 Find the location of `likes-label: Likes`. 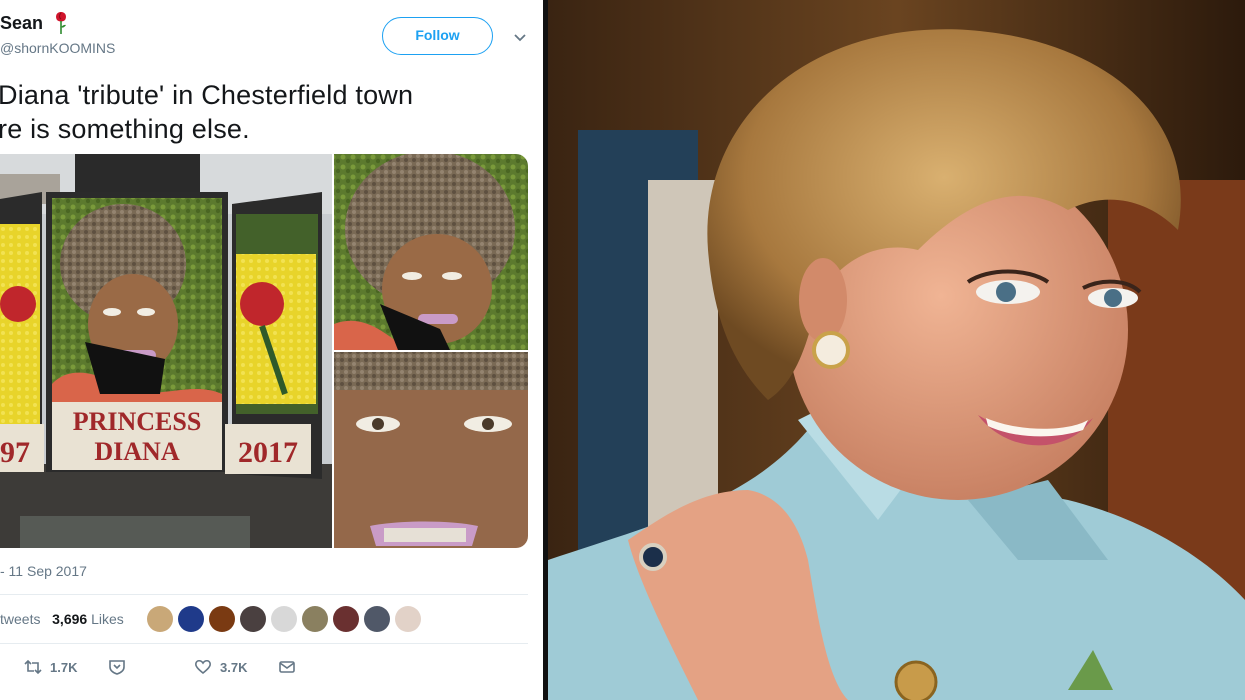

likes-label: Likes is located at coordinates (107, 619).